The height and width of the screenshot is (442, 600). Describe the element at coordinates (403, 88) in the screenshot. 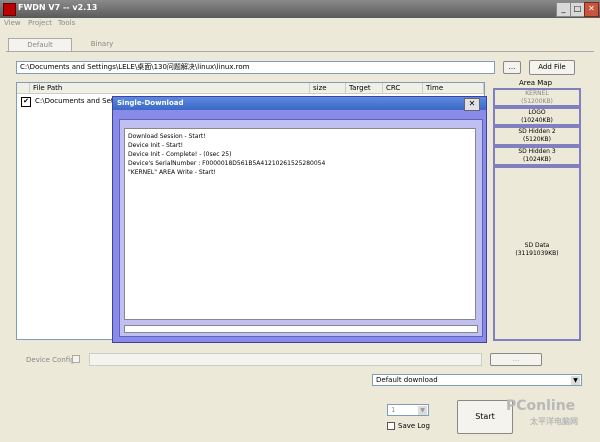

I see `column-header-crc: CRC` at that location.